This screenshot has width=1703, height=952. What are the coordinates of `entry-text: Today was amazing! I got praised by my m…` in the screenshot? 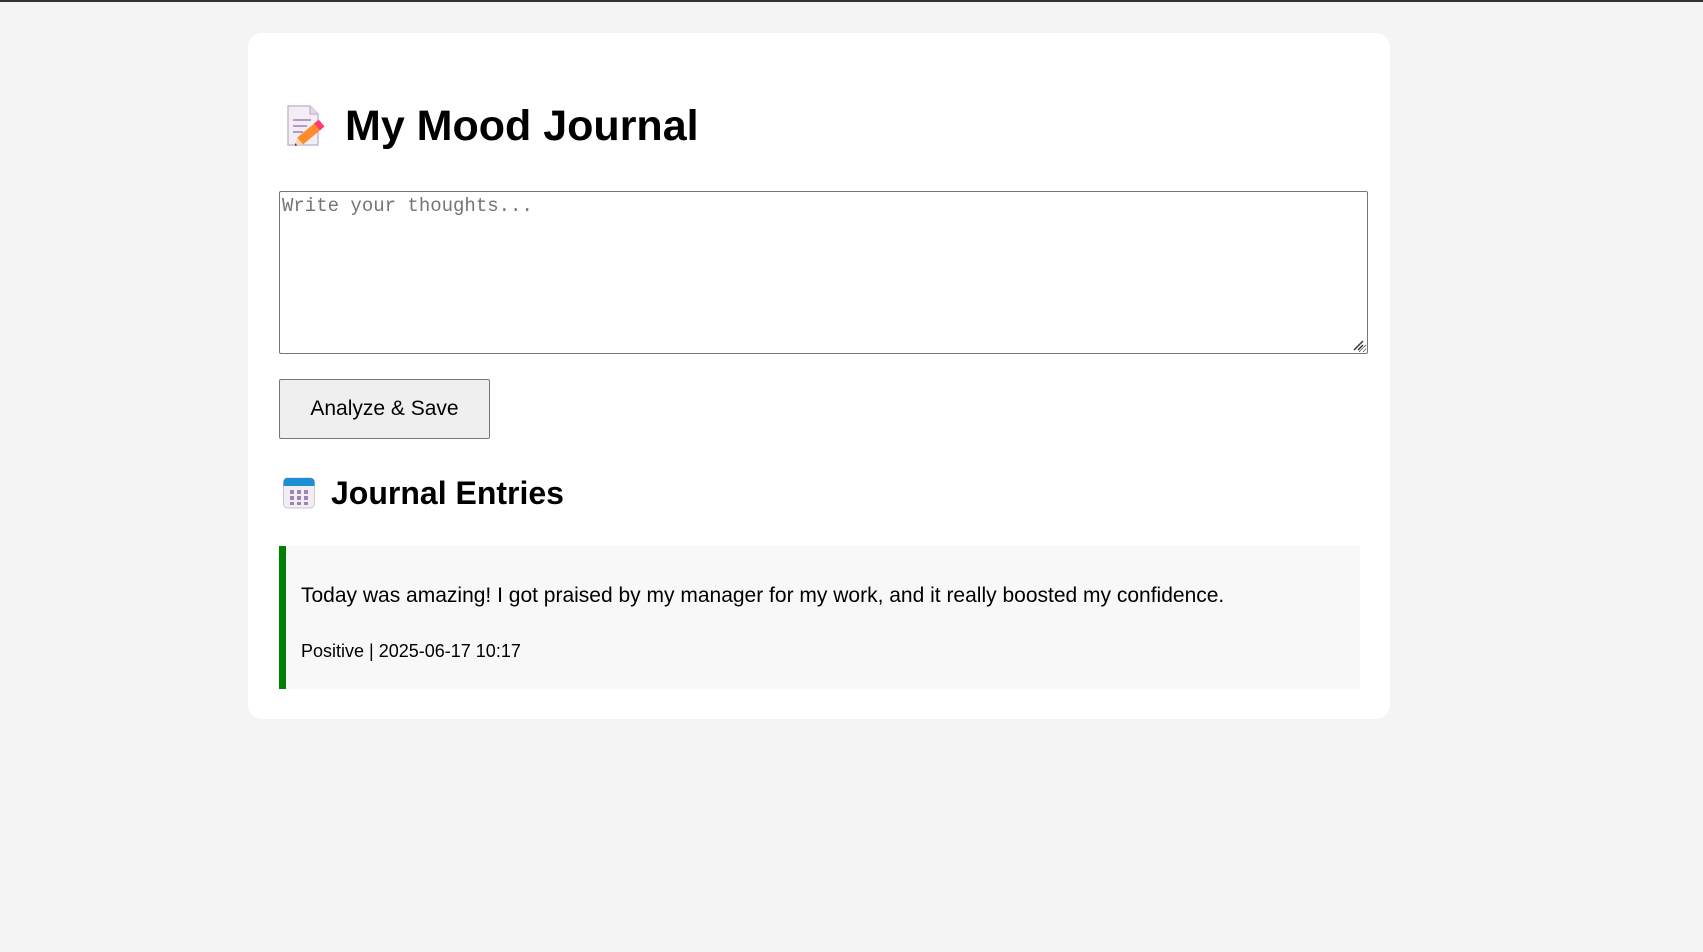 It's located at (763, 595).